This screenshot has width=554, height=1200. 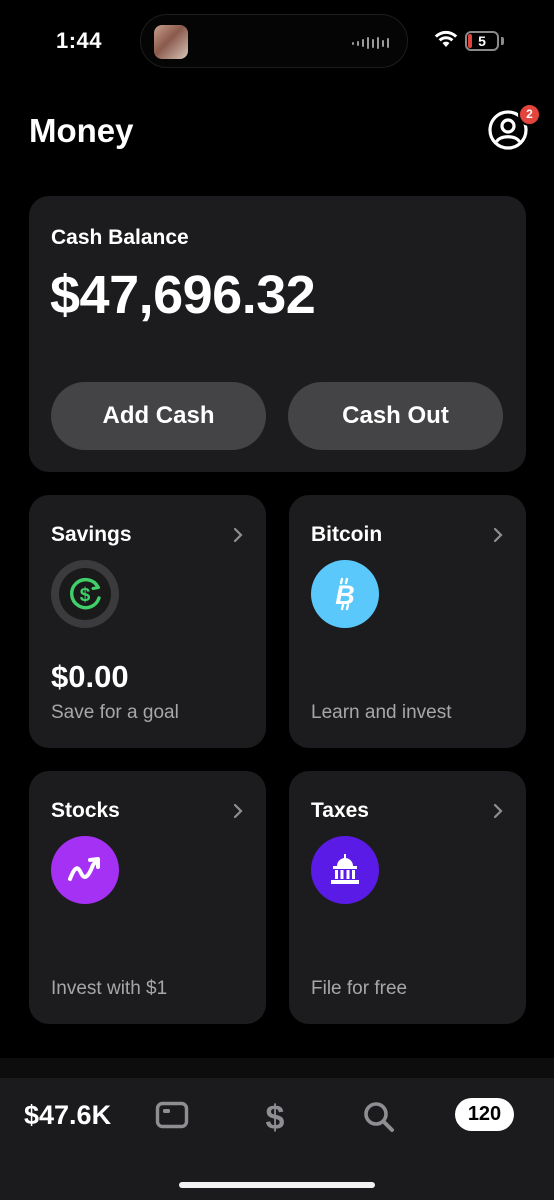 What do you see at coordinates (120, 237) in the screenshot?
I see `cash-balance-label: Cash Balance` at bounding box center [120, 237].